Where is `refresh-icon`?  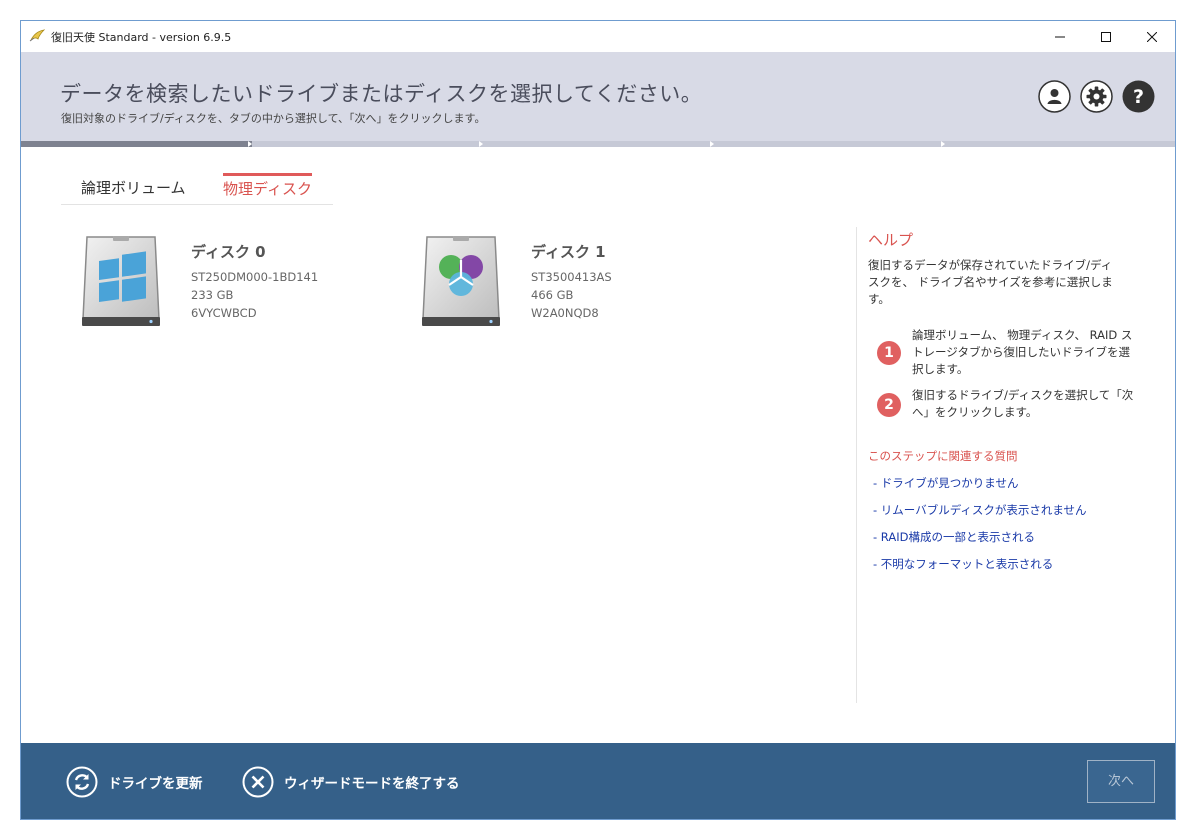 refresh-icon is located at coordinates (82, 782).